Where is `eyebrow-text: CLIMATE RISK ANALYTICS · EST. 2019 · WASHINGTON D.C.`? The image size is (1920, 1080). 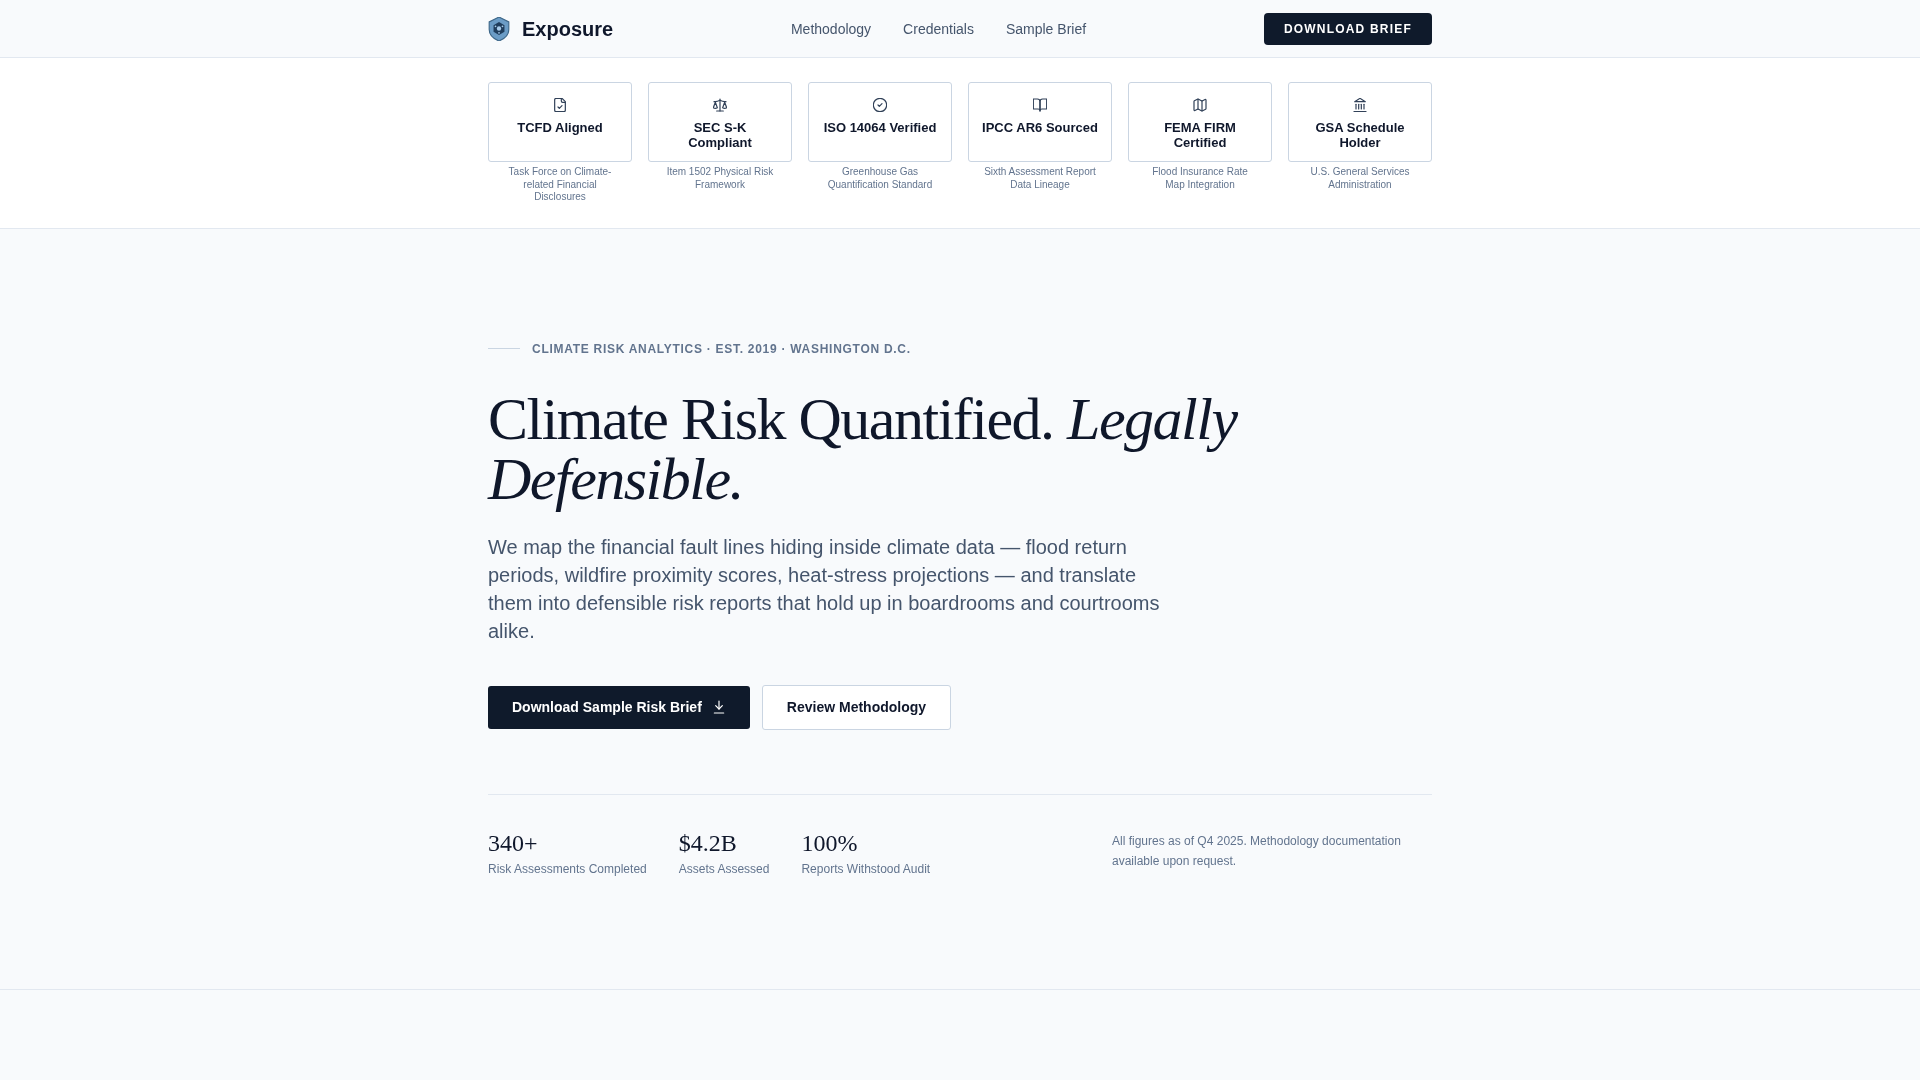
eyebrow-text: CLIMATE RISK ANALYTICS · EST. 2019 · WASHINGTON D.C. is located at coordinates (721, 348).